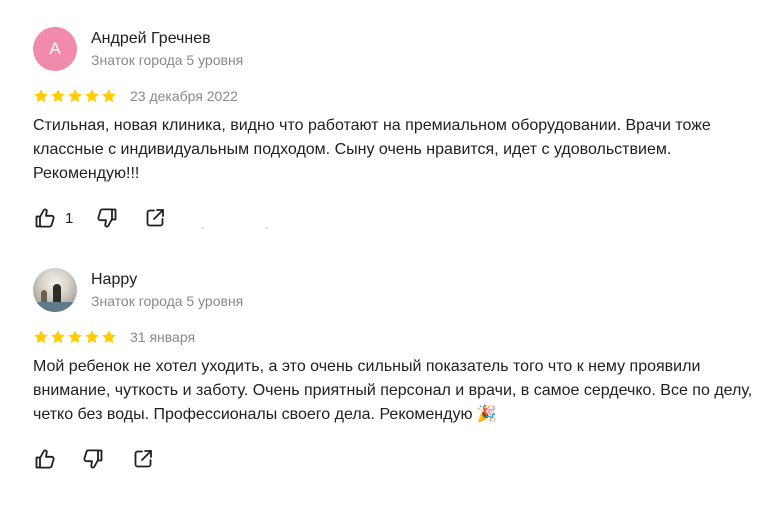  What do you see at coordinates (393, 290) in the screenshot?
I see `review-author: Happy Знаток города 5 уровня` at bounding box center [393, 290].